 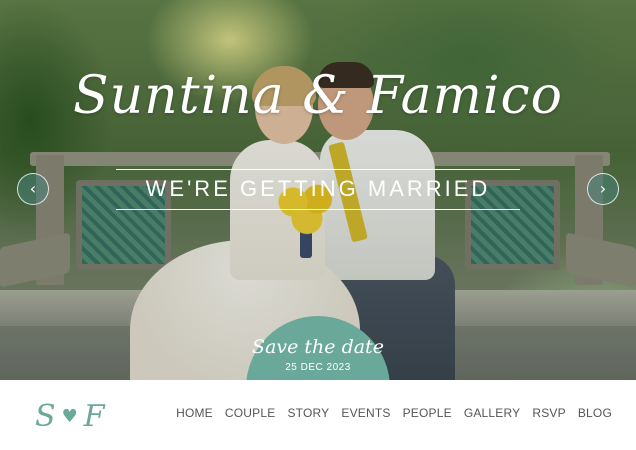 What do you see at coordinates (318, 347) in the screenshot?
I see `save-the-date-label: Save the date` at bounding box center [318, 347].